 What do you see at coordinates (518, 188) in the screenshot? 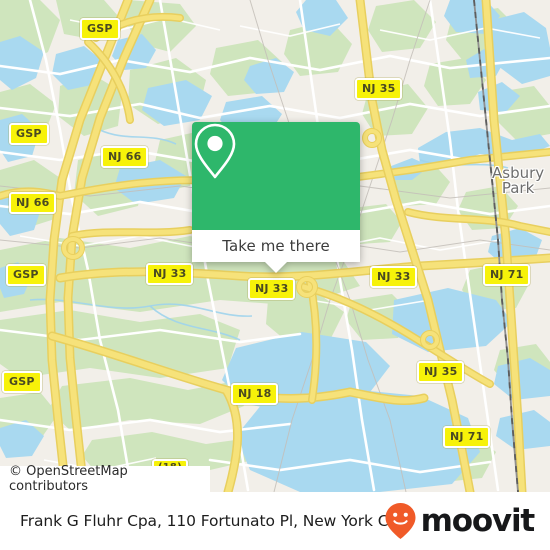
I see `place-label-line-2: Park` at bounding box center [518, 188].